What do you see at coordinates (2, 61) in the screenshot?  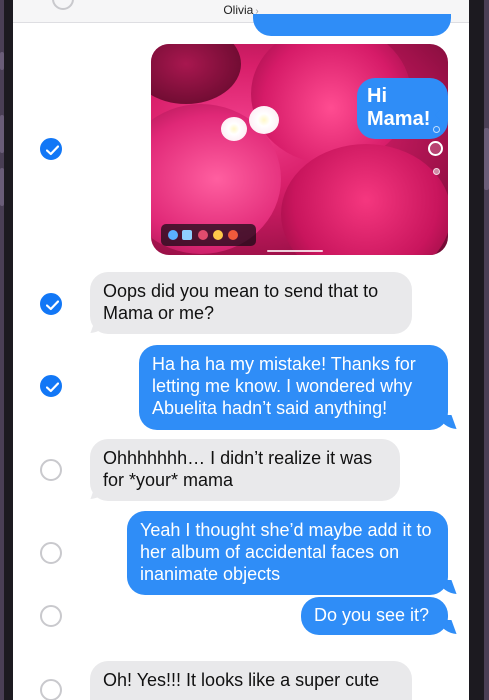 I see `side-button` at bounding box center [2, 61].